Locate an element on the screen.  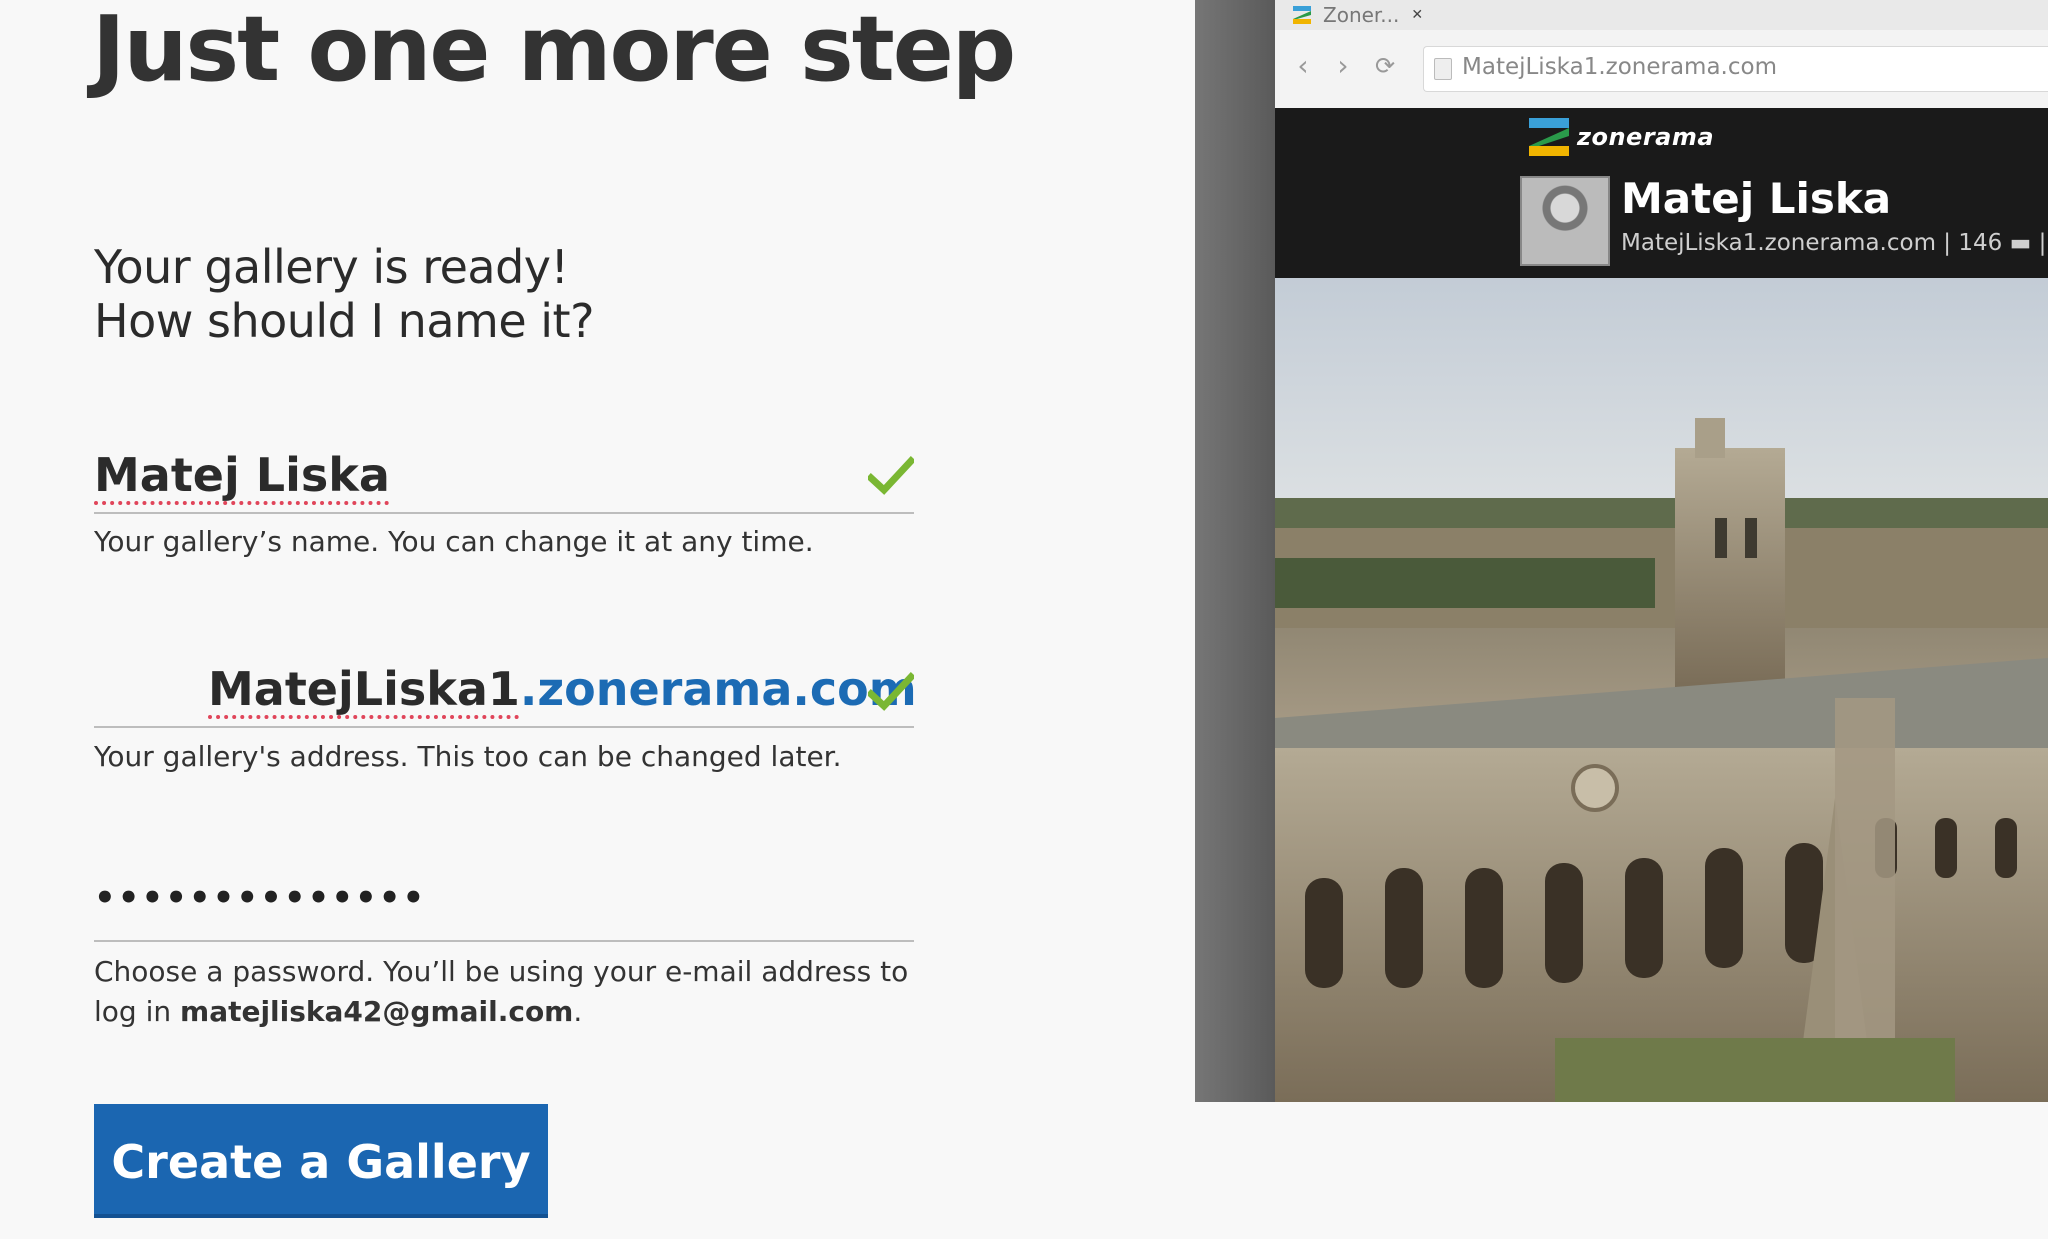
gallery-address-field: MatejLiska1.zonerama.com is located at coordinates (505, 690).